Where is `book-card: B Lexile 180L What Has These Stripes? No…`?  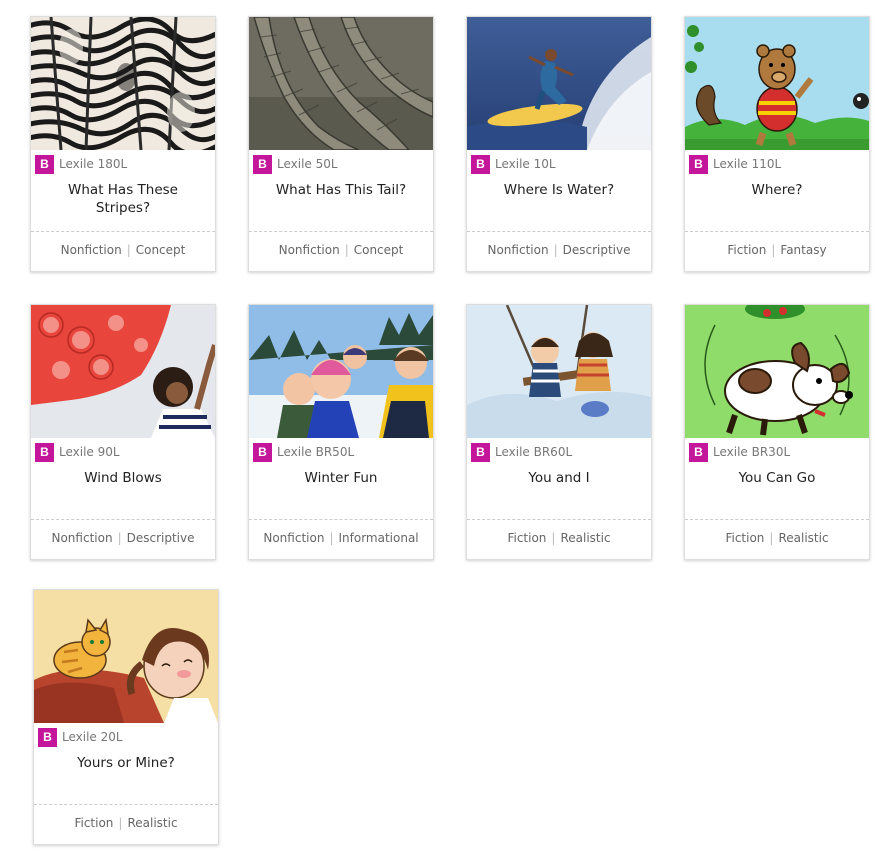
book-card: B Lexile 180L What Has These Stripes? No… is located at coordinates (123, 144).